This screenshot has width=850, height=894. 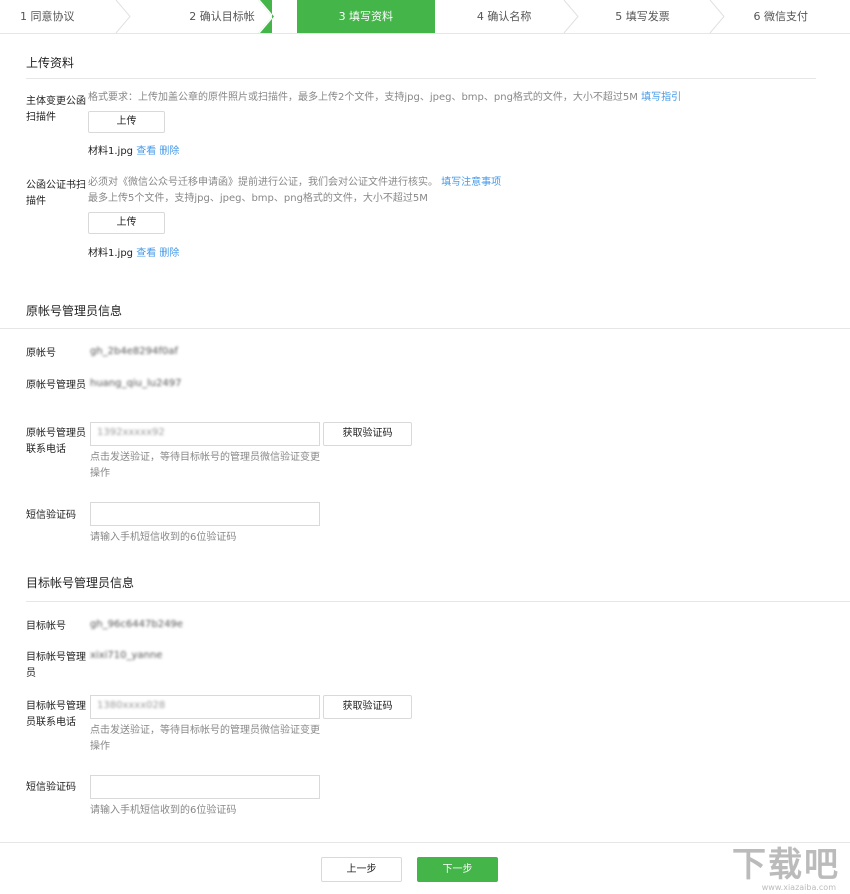 What do you see at coordinates (51, 515) in the screenshot?
I see `origin-sms-label: 短信验证码` at bounding box center [51, 515].